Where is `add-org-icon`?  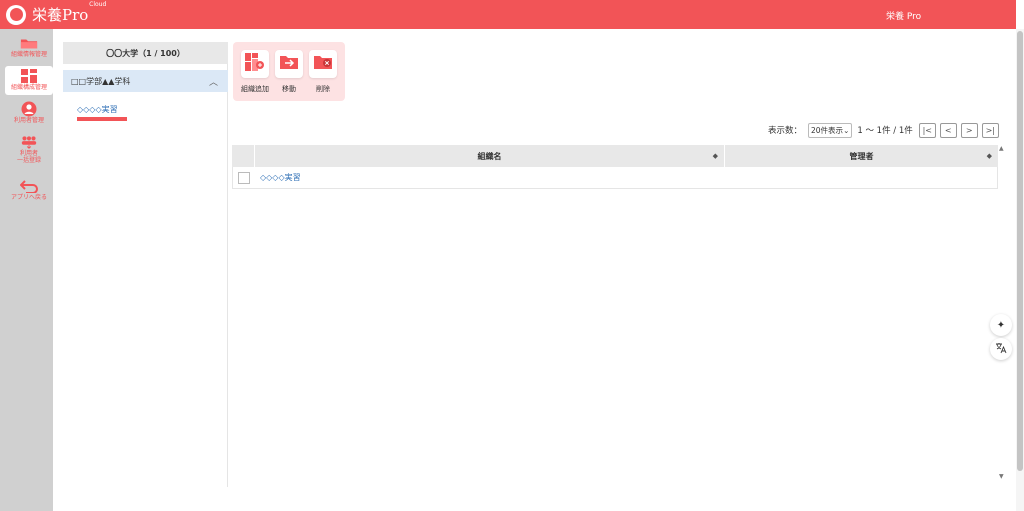 add-org-icon is located at coordinates (255, 64).